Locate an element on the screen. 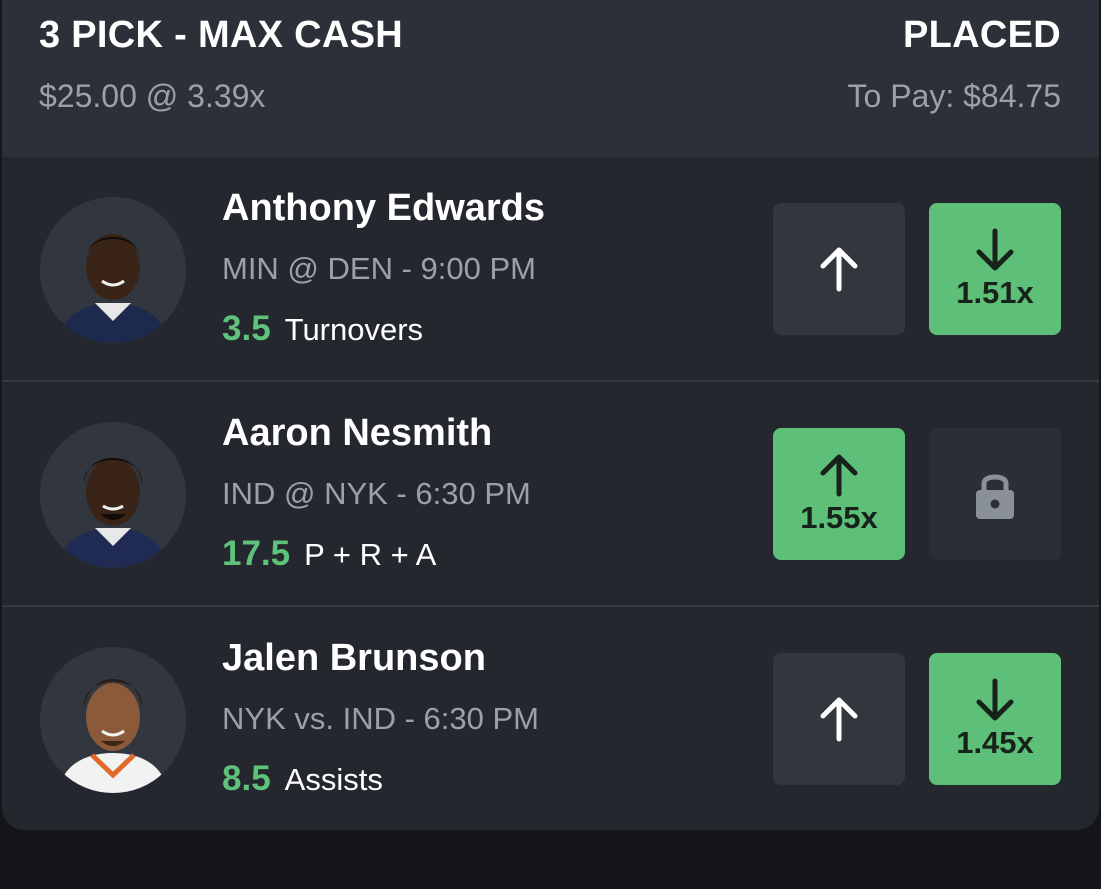 The image size is (1101, 889). lower-button: 1.45x is located at coordinates (995, 719).